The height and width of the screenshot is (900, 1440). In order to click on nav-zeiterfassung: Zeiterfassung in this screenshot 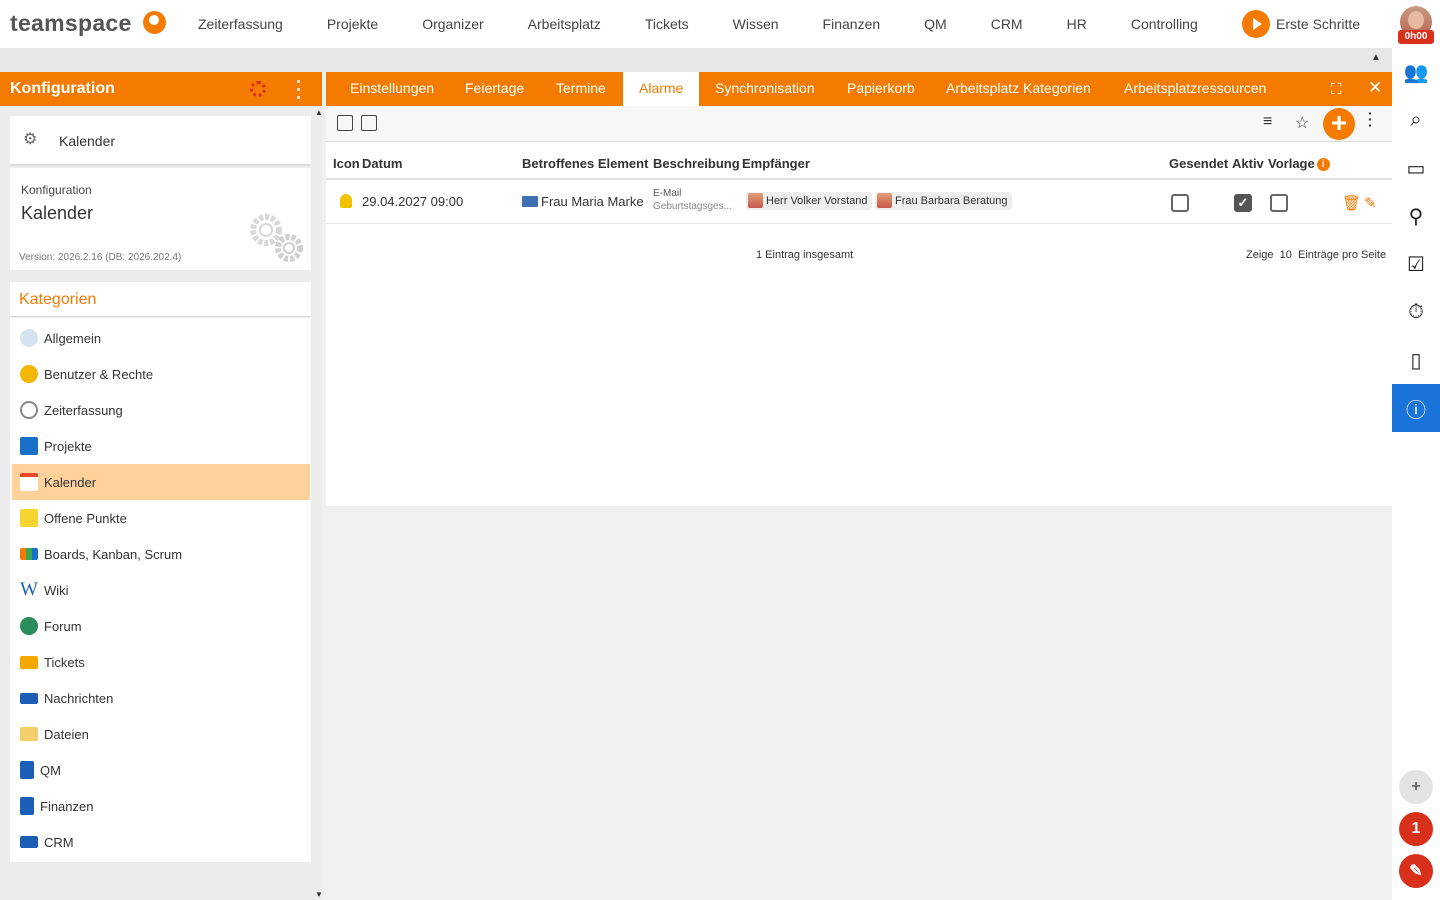, I will do `click(240, 24)`.